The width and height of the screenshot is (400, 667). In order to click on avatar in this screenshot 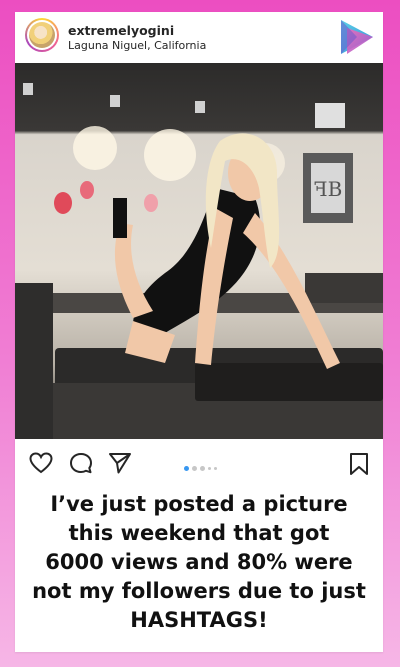, I will do `click(42, 35)`.